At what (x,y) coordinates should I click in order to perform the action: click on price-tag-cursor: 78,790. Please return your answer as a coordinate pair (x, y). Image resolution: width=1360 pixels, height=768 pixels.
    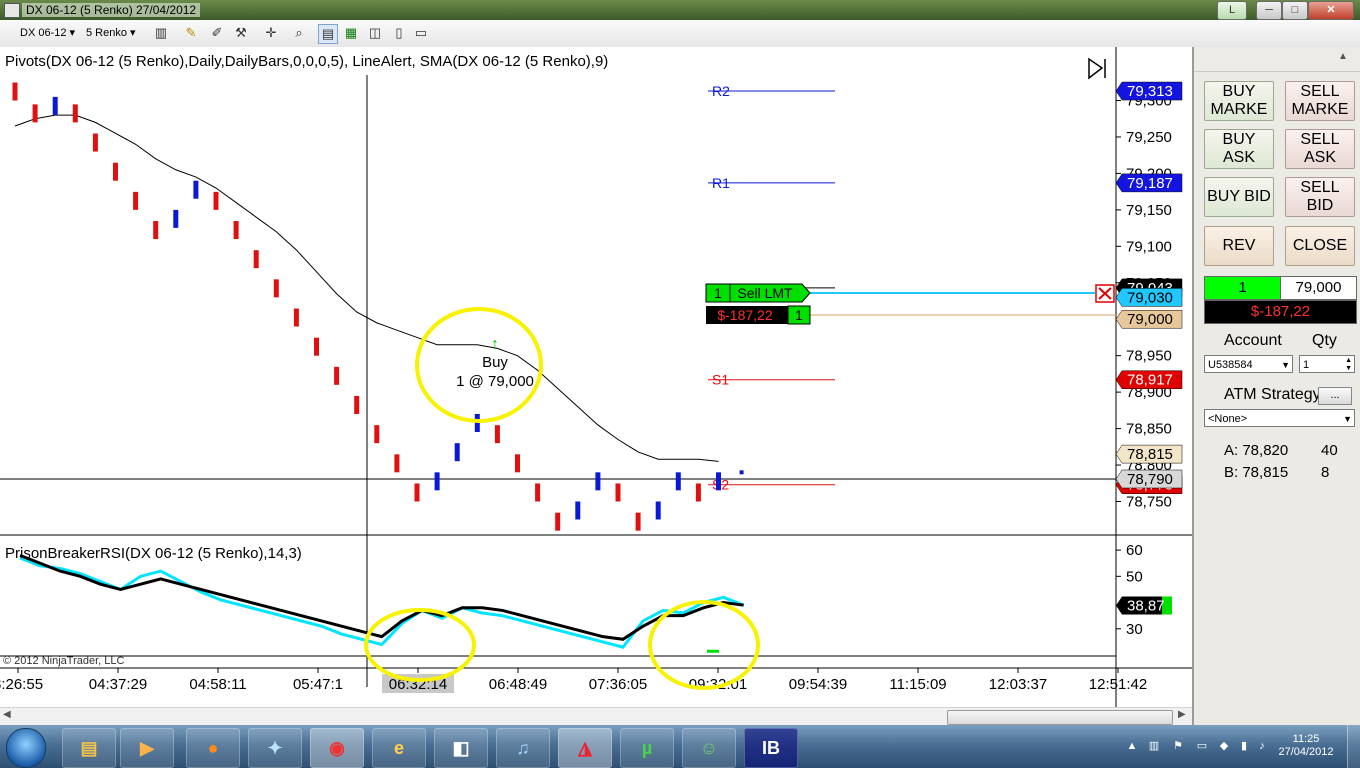
    Looking at the image, I should click on (1149, 479).